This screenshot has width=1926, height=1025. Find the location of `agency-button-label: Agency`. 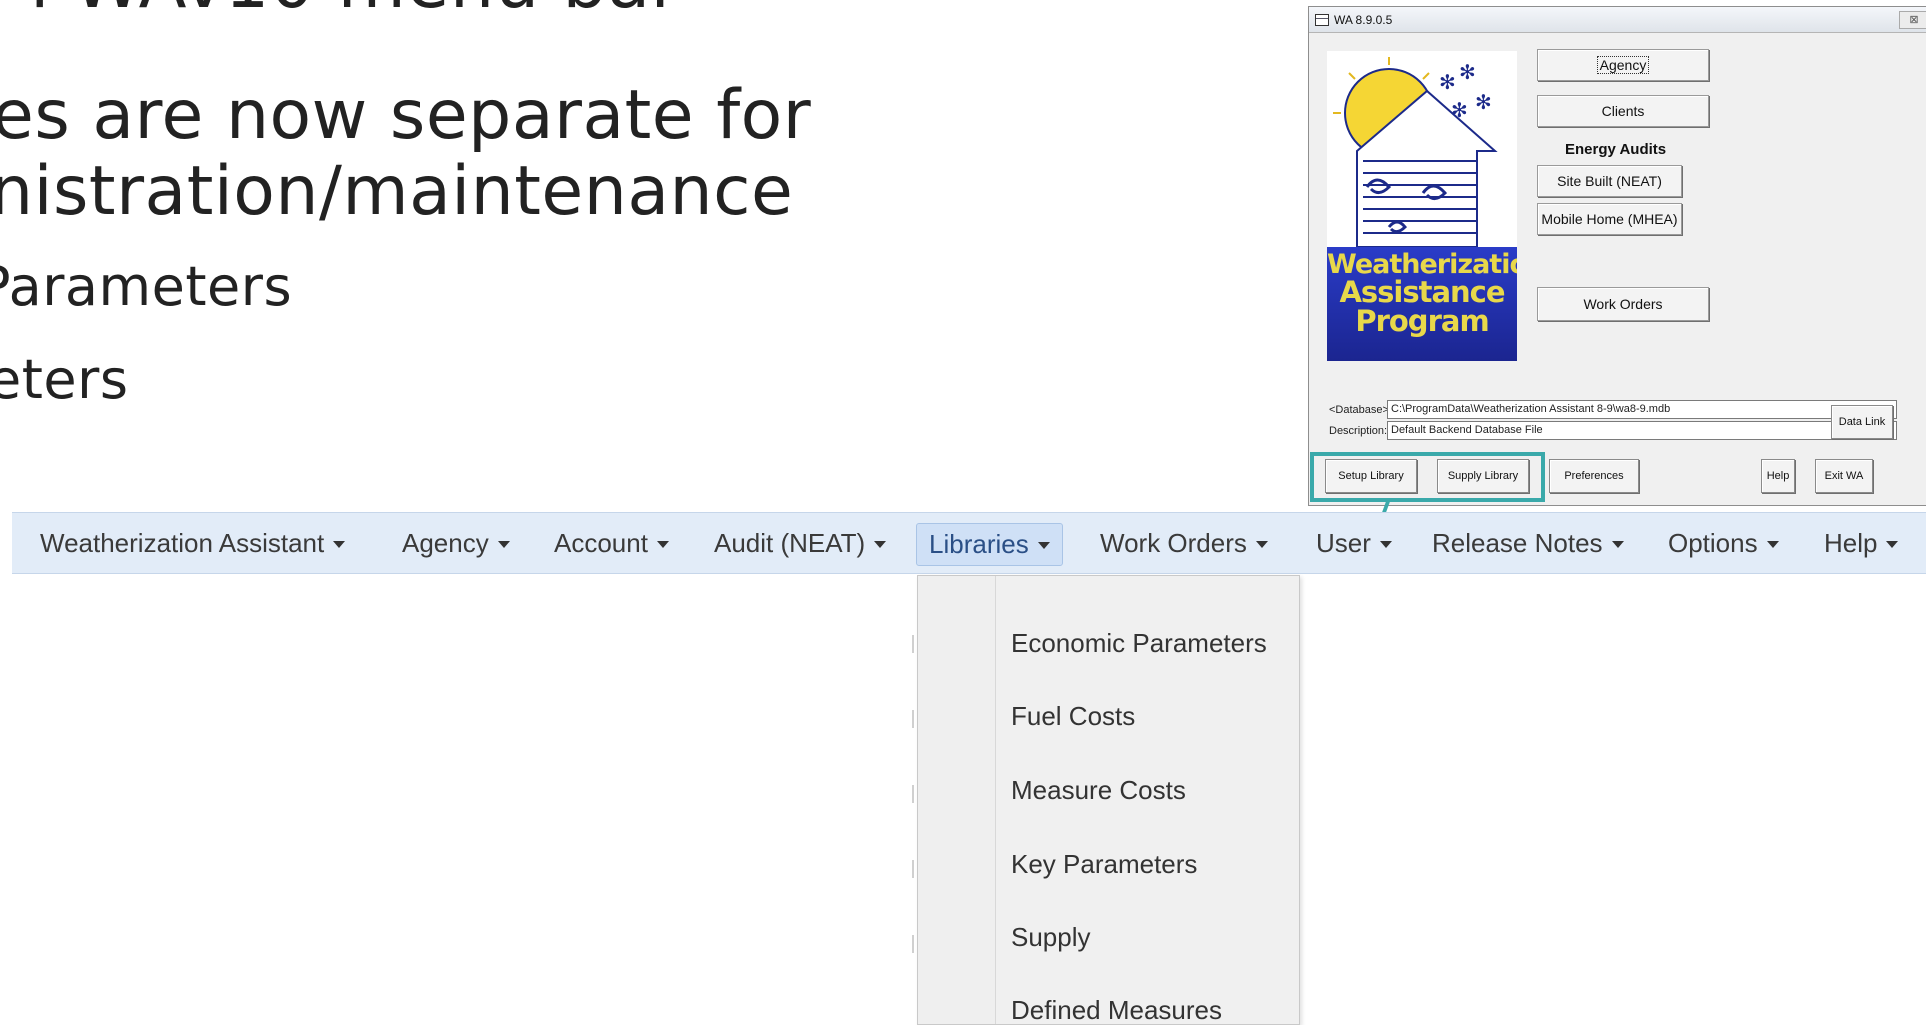

agency-button-label: Agency is located at coordinates (1623, 65).